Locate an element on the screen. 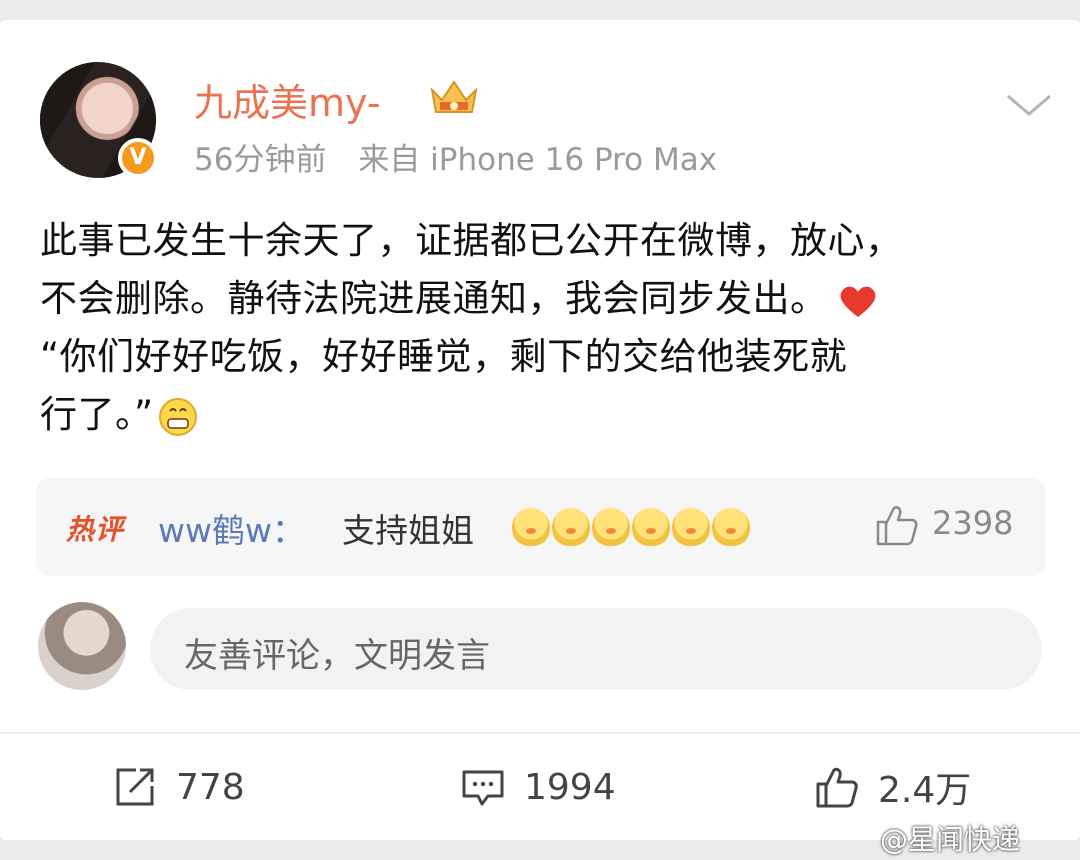  post-line: “你们好好吃饭，好好睡觉，剩下的交给他装死就 is located at coordinates (444, 356).